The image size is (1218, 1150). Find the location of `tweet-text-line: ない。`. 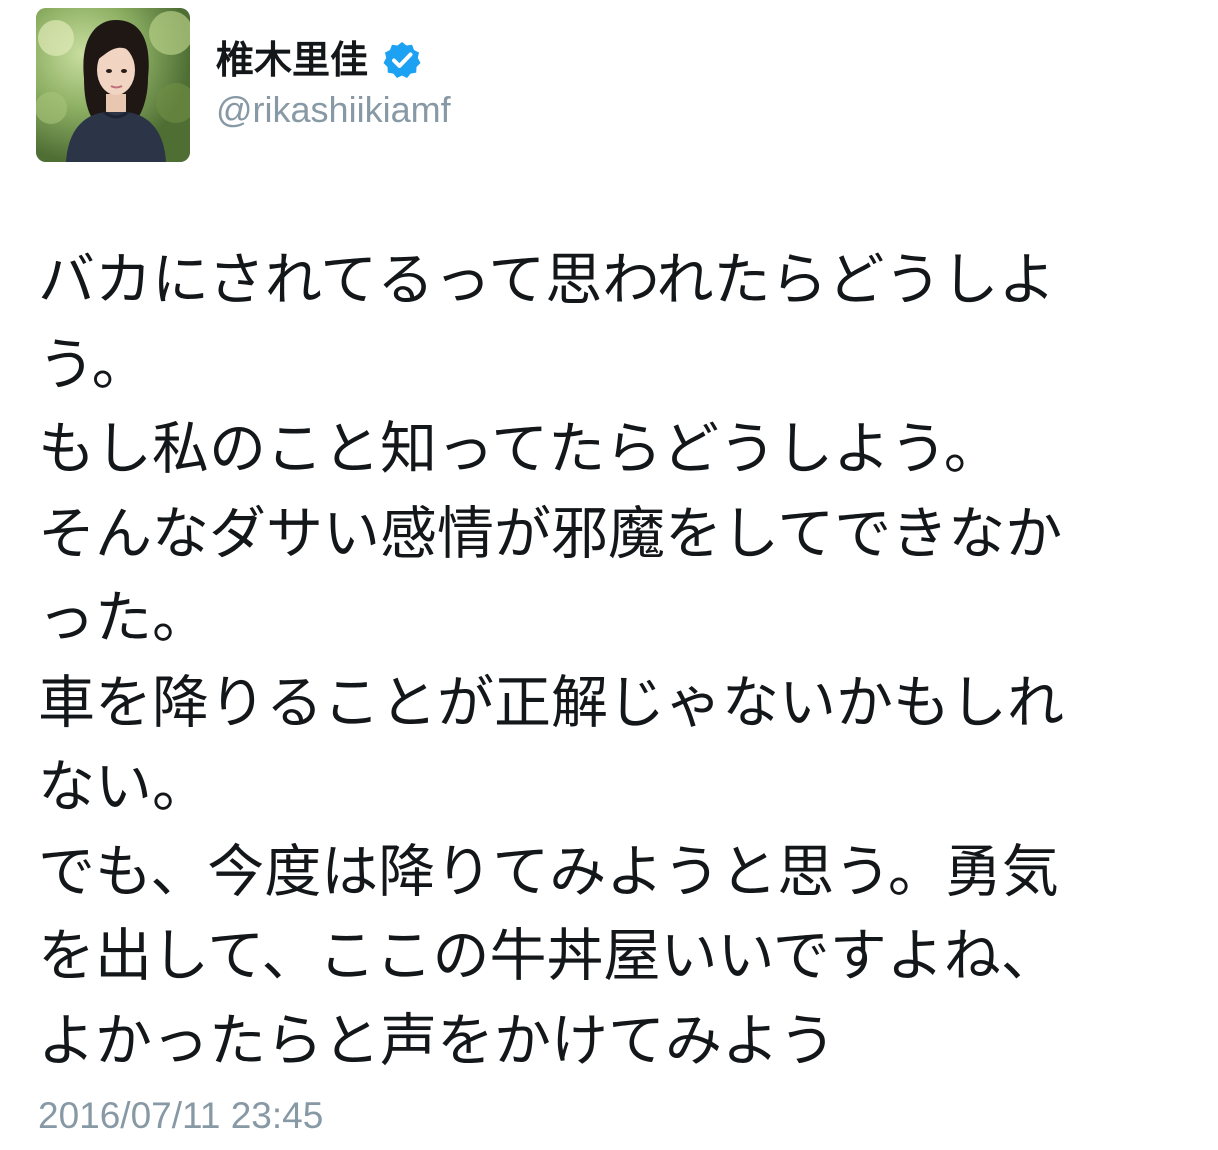

tweet-text-line: ない。 is located at coordinates (123, 787).